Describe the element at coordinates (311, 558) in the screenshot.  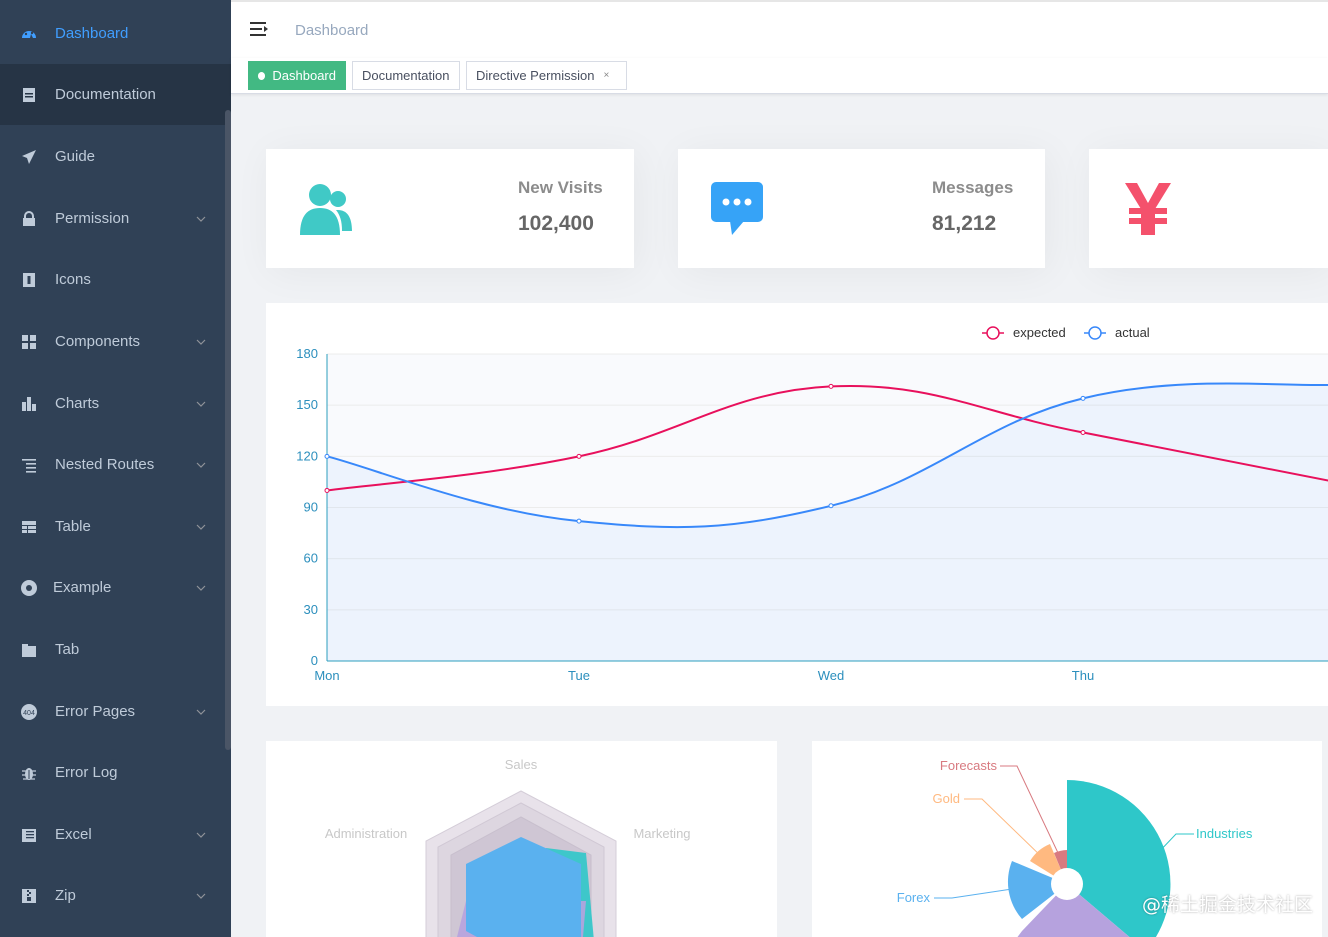
I see `y-tick-label: 60` at that location.